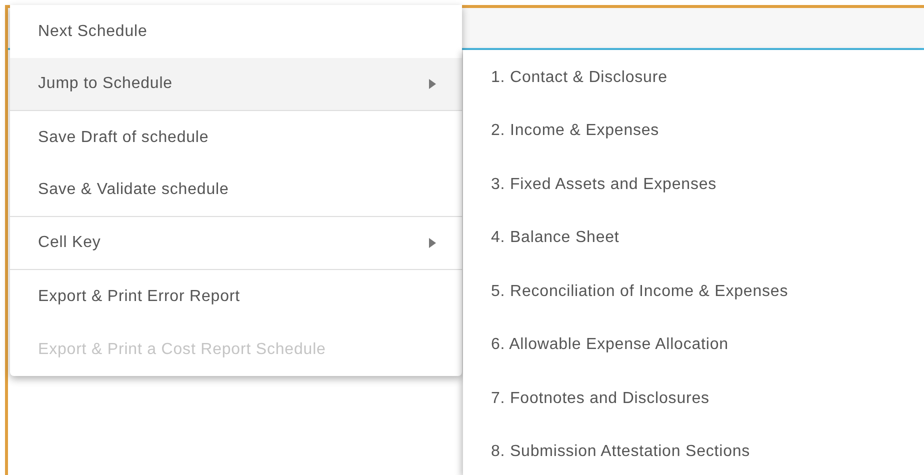 The height and width of the screenshot is (475, 924). Describe the element at coordinates (236, 137) in the screenshot. I see `menu-item: Save Draft of schedule` at that location.